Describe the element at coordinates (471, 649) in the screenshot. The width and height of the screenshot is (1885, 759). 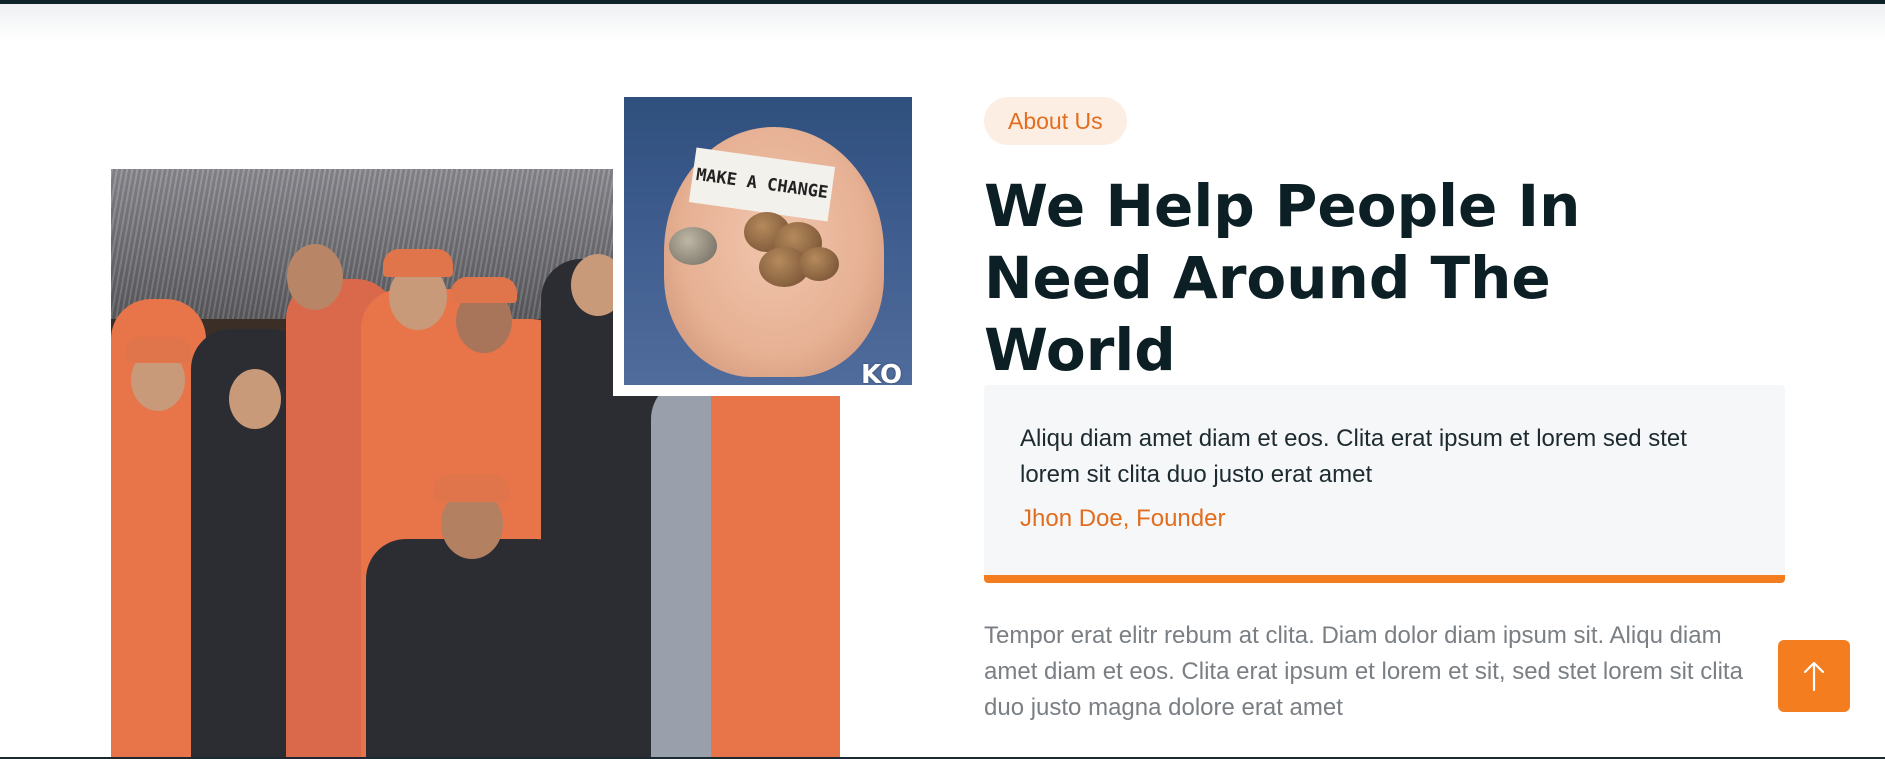
I see `volunteer-front` at that location.